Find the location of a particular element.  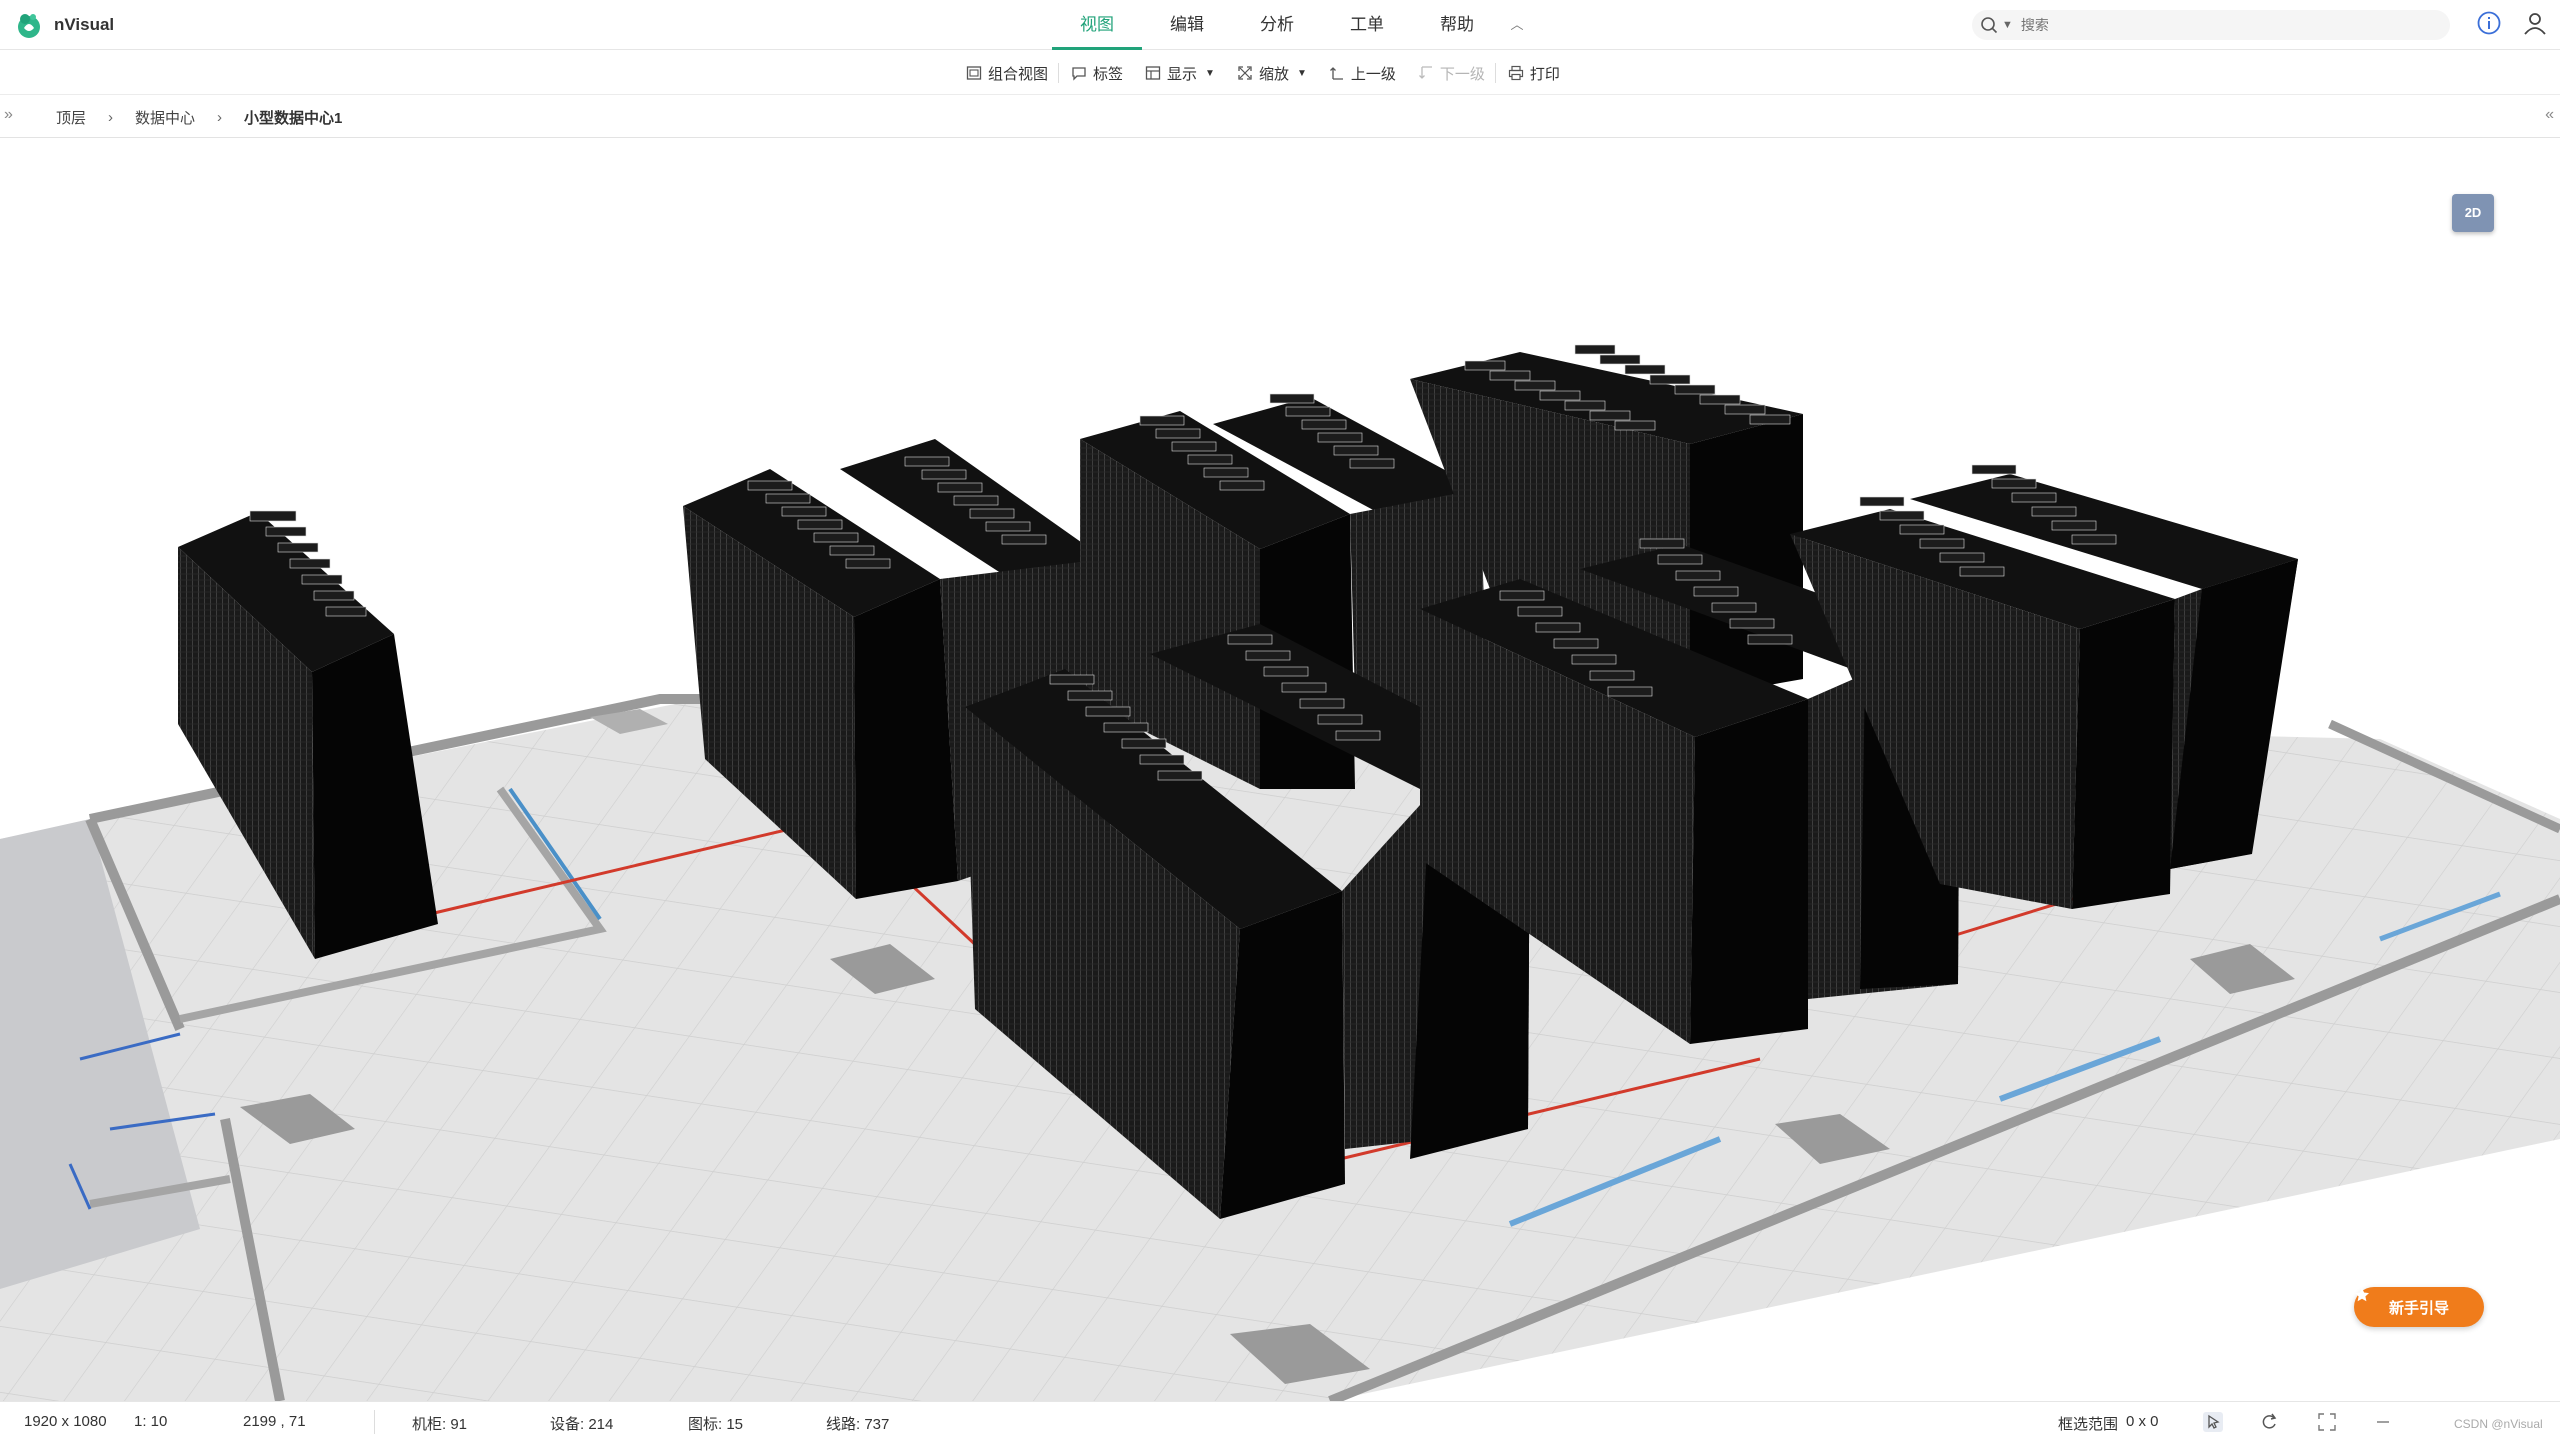

display-dropdown: 显示 ▼ is located at coordinates (1180, 73).